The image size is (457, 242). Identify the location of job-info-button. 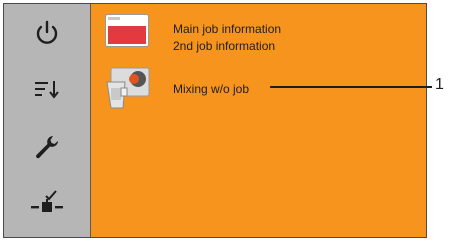
(127, 30).